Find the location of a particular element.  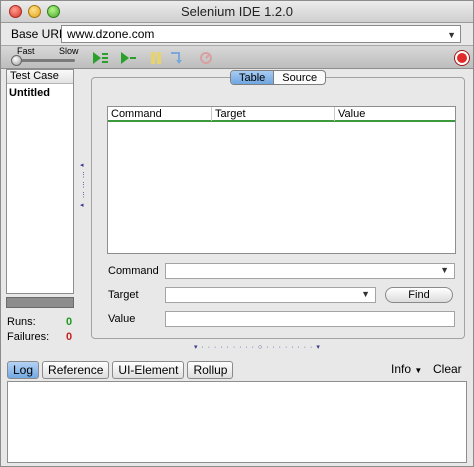

test-case-panel: Test Case Untitled is located at coordinates (40, 181).